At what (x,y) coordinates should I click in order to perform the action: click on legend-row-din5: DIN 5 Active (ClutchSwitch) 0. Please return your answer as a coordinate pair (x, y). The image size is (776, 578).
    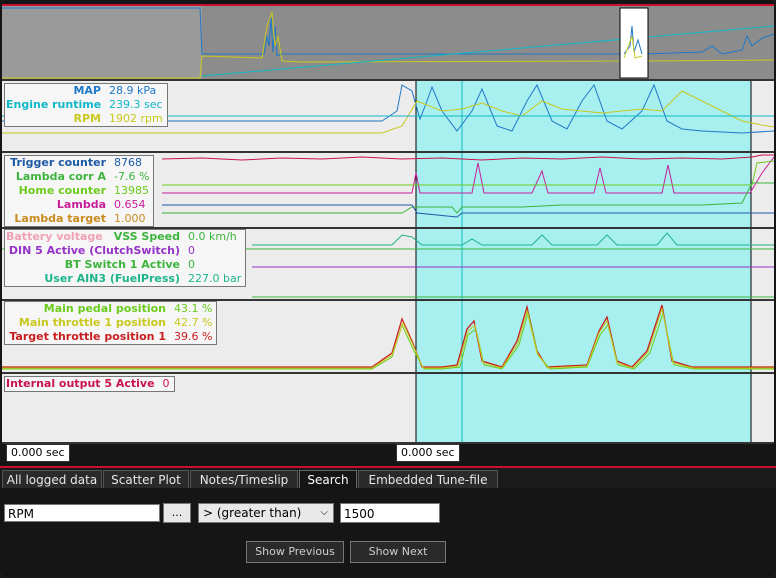
    Looking at the image, I should click on (123, 251).